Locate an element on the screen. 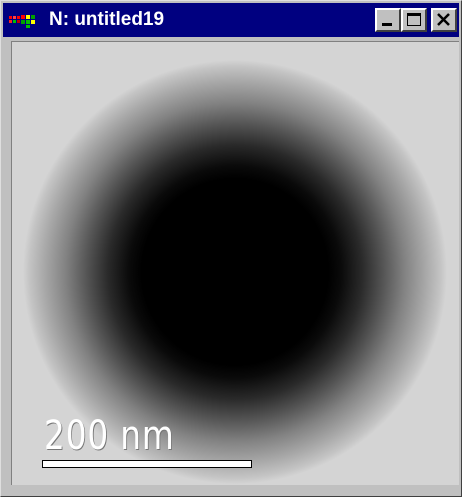  minimize-button is located at coordinates (388, 20).